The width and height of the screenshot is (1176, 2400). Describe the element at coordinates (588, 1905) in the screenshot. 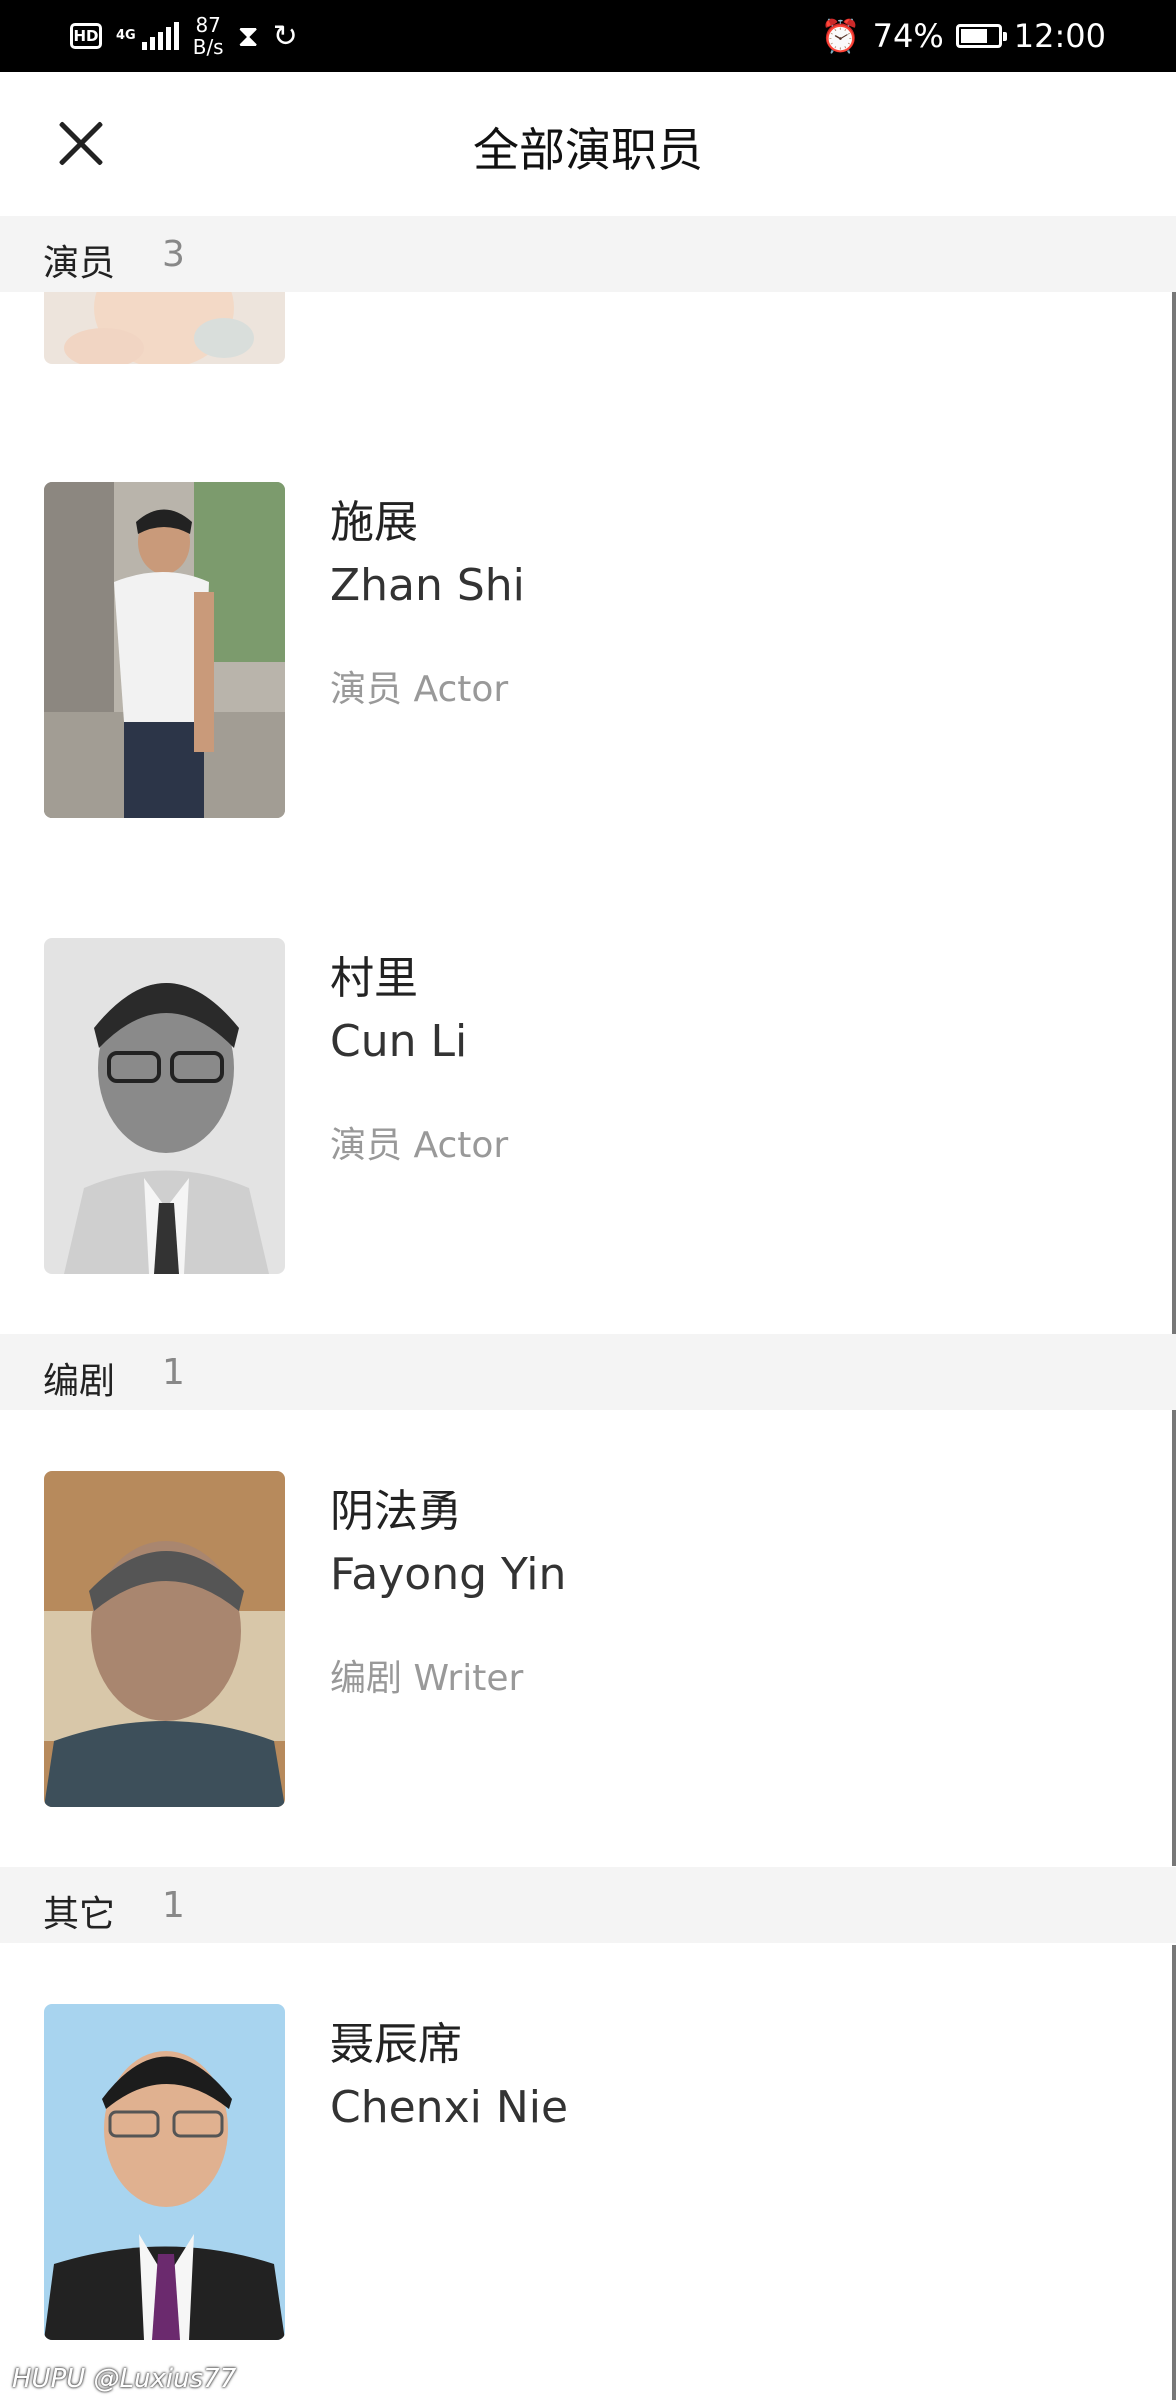

I see `section-header-others: 其它 1` at that location.